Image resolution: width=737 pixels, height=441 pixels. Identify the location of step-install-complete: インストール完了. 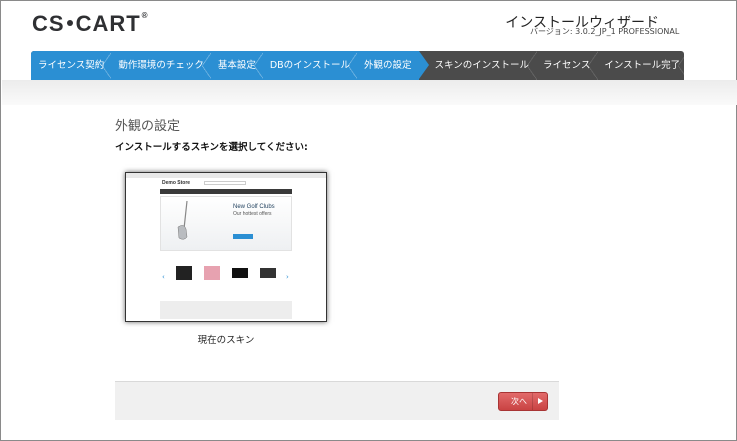
(640, 65).